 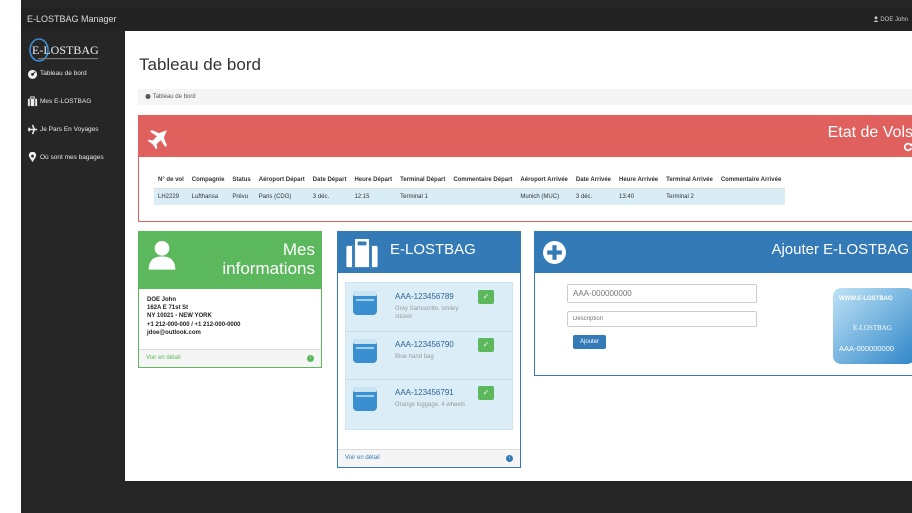 What do you see at coordinates (174, 332) in the screenshot?
I see `contact-email: jdoe@outlook.com` at bounding box center [174, 332].